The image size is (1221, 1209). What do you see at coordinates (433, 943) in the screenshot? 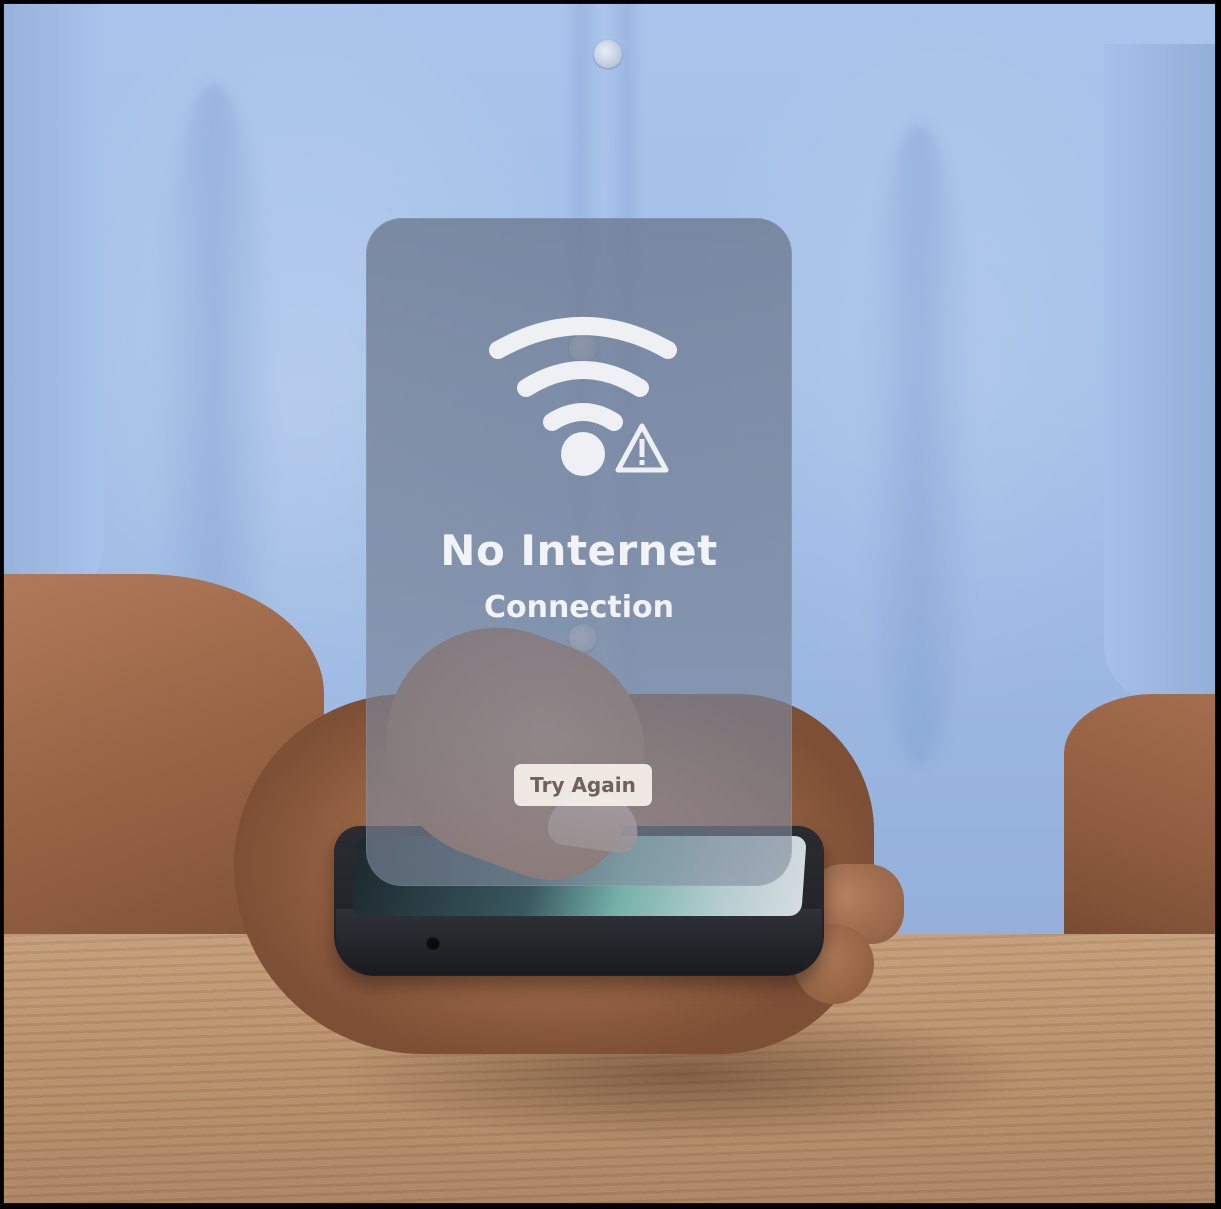
I see `phone-port-icon` at bounding box center [433, 943].